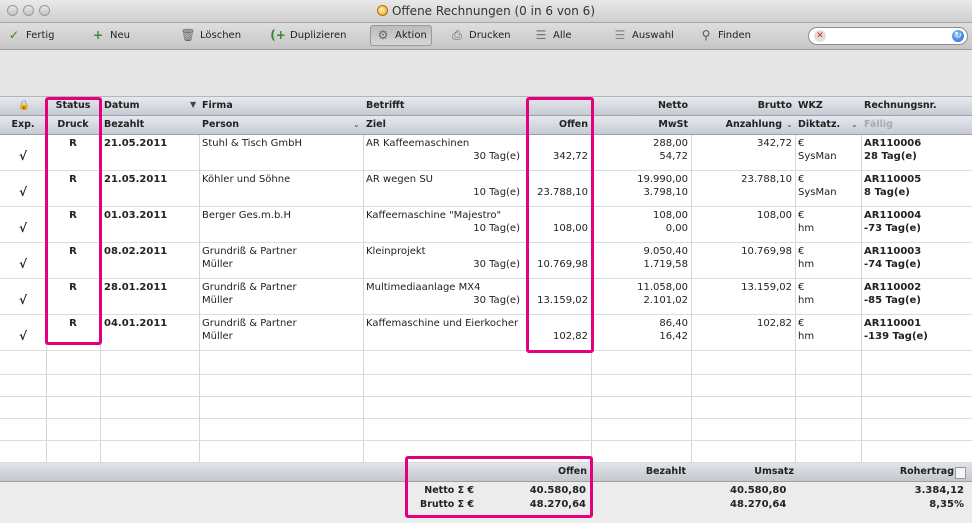 The width and height of the screenshot is (972, 523). What do you see at coordinates (641, 106) in the screenshot?
I see `col-netto: Netto` at bounding box center [641, 106].